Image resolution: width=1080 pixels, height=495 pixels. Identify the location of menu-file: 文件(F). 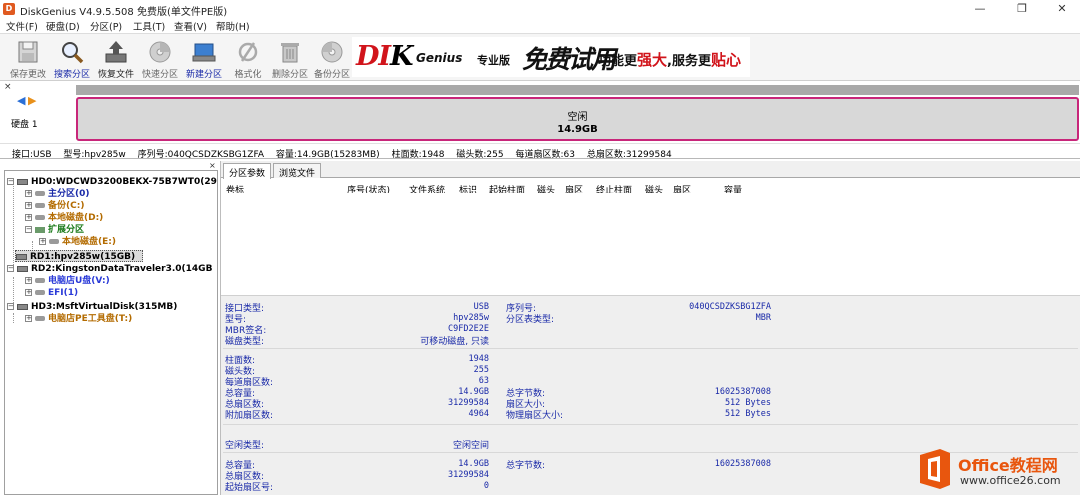
(22, 26).